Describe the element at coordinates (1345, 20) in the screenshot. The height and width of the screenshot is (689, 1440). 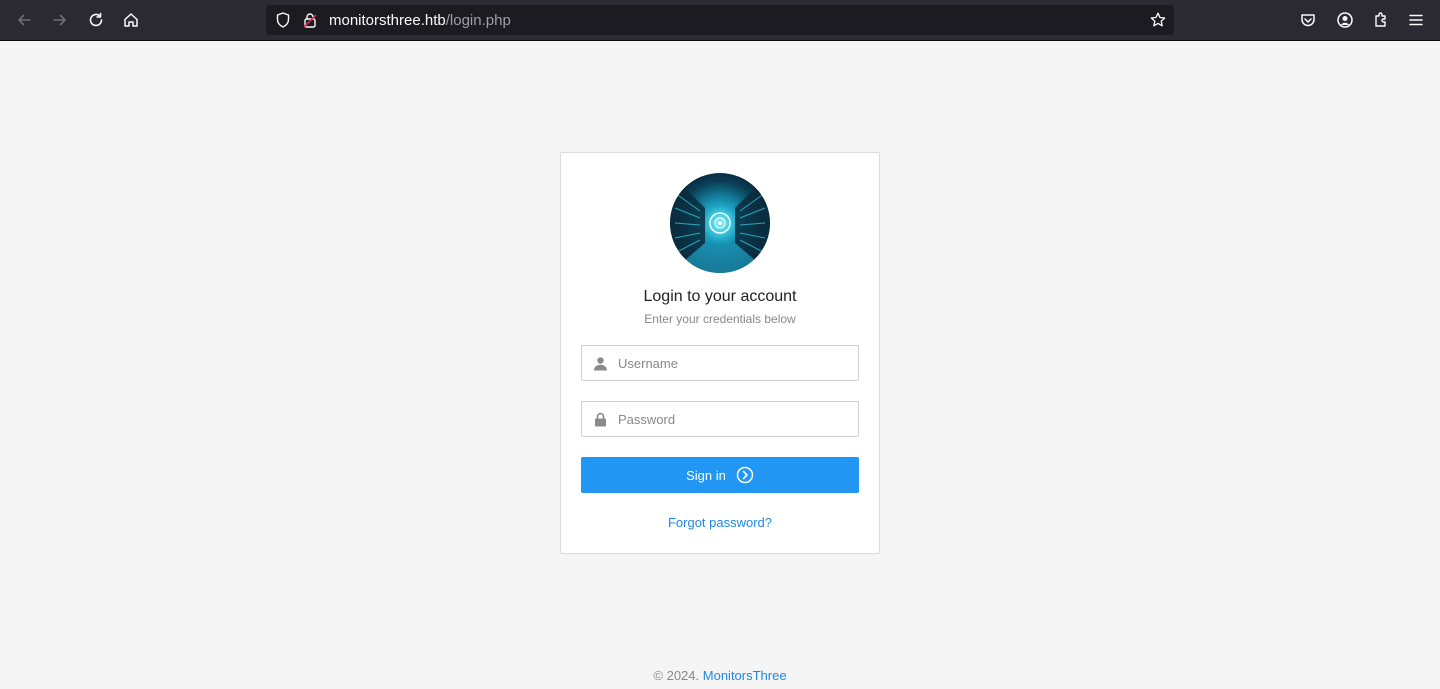
I see `account-icon` at that location.